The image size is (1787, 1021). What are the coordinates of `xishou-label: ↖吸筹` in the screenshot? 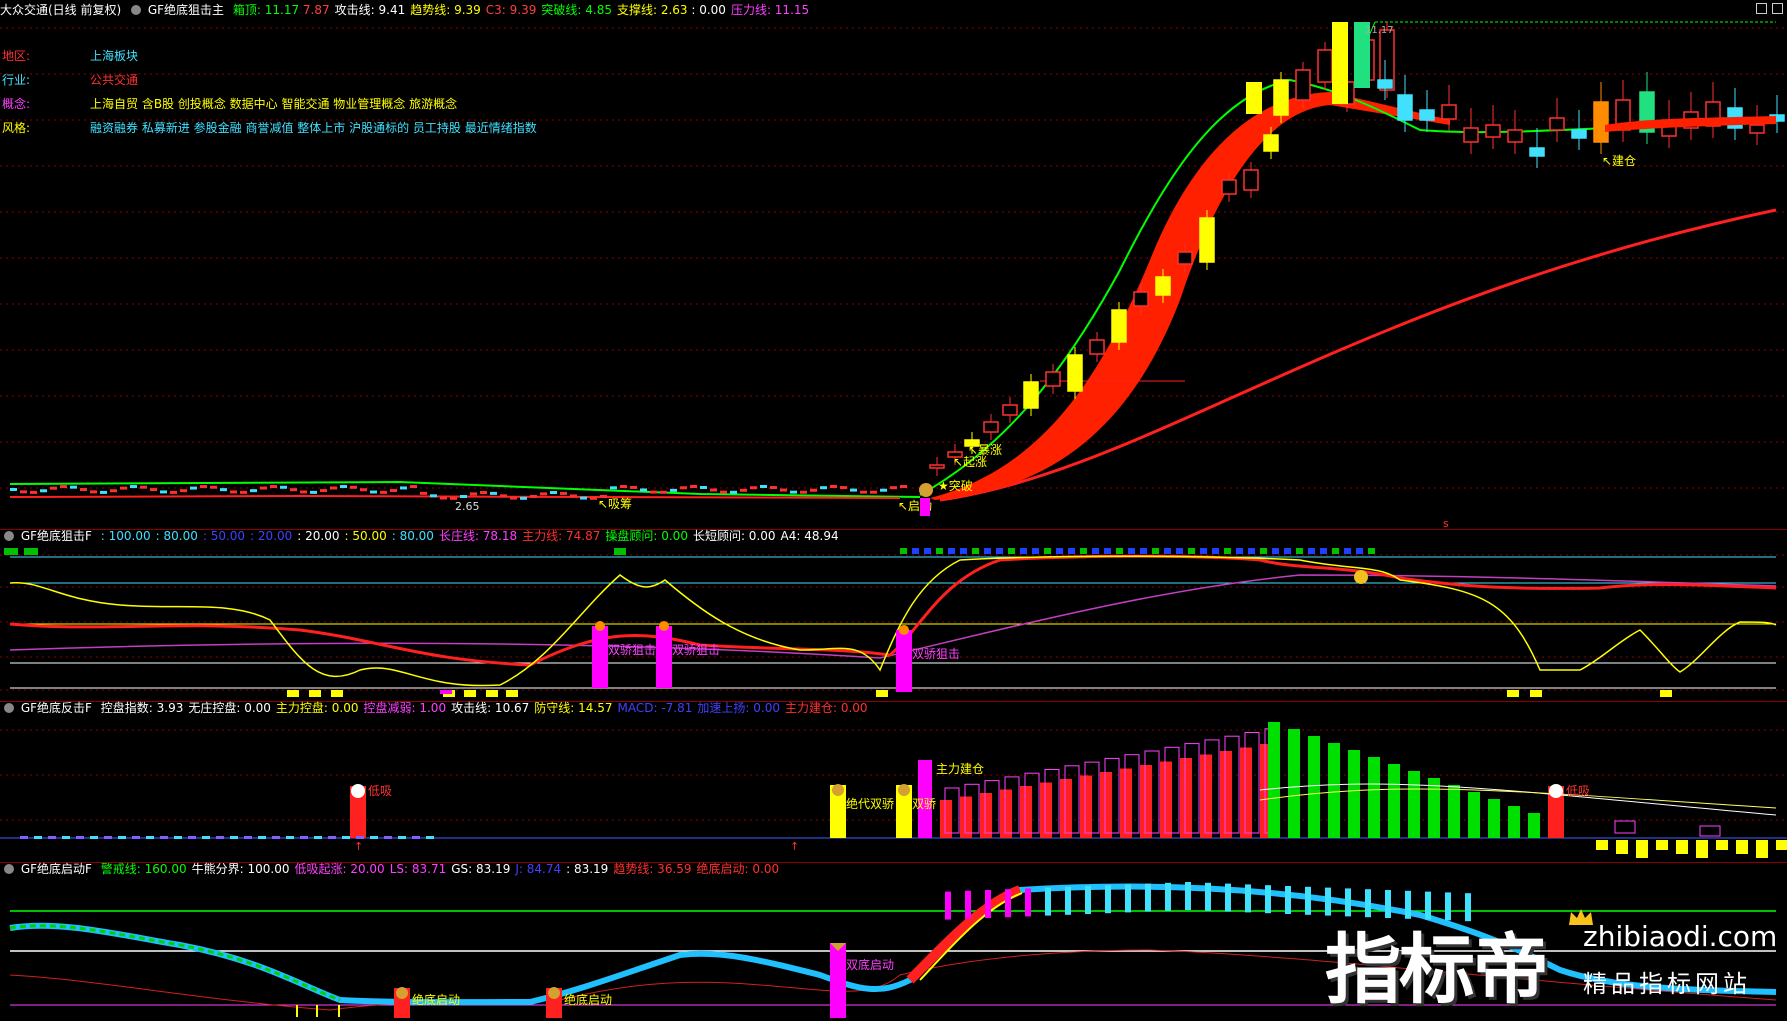 It's located at (615, 504).